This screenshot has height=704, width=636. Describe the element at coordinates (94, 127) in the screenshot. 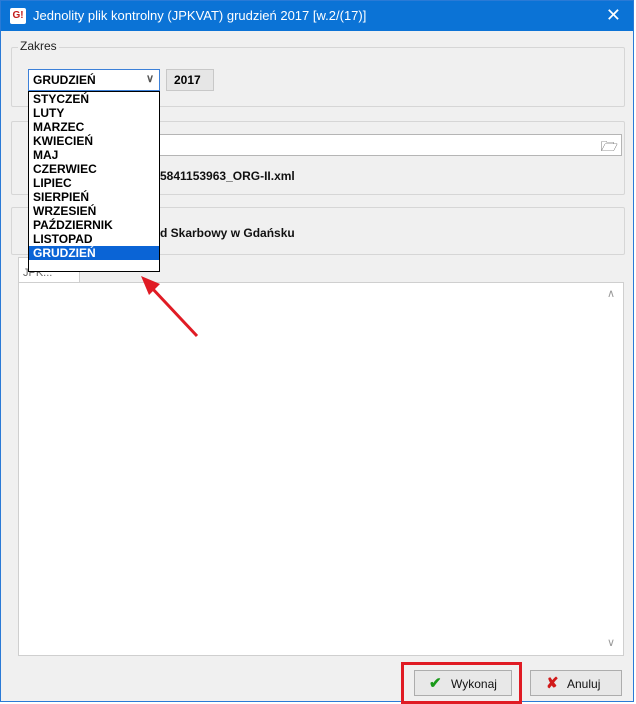

I see `month-option: MARZEC` at that location.